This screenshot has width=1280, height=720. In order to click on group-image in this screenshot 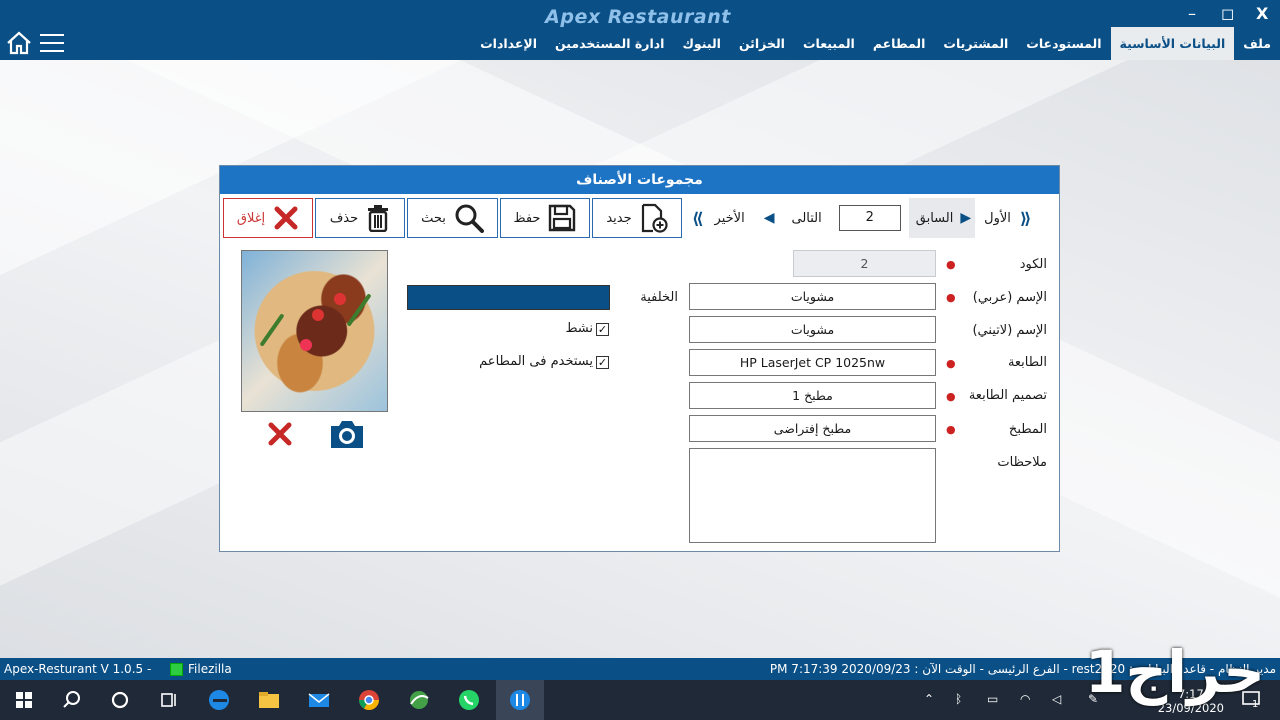, I will do `click(314, 331)`.